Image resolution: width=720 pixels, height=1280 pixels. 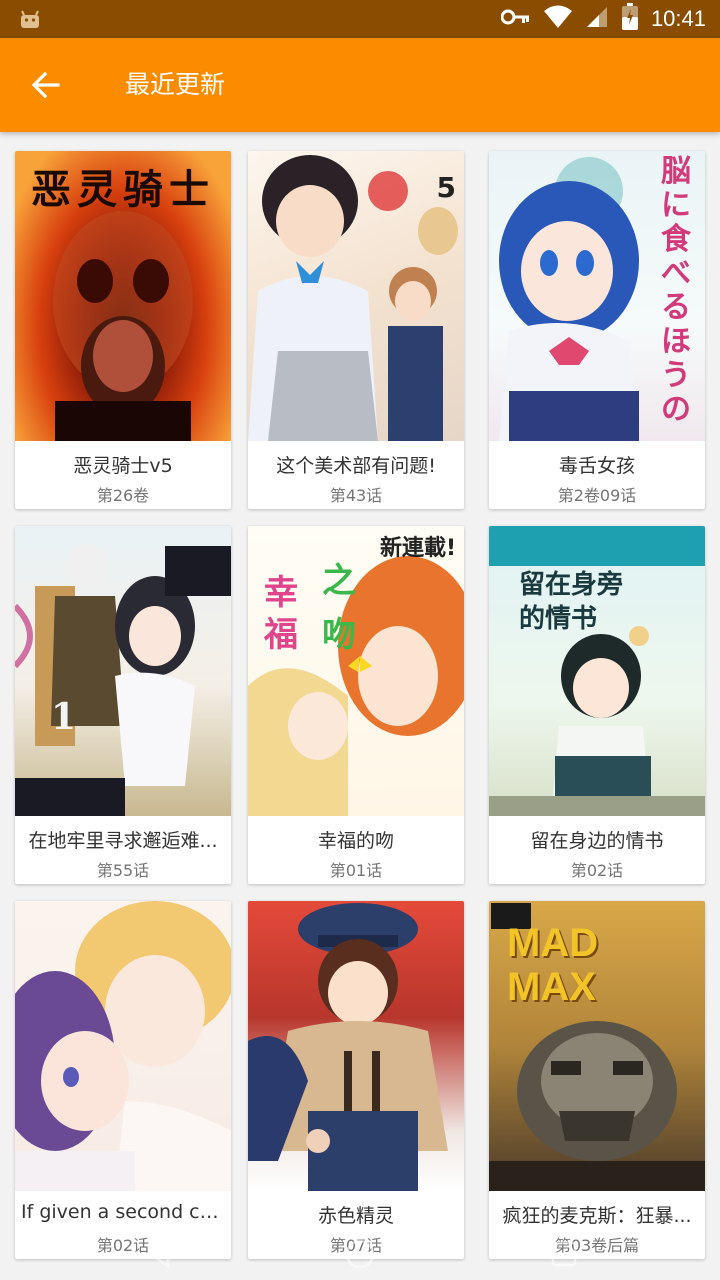 I want to click on comic-card: 1 在地牢里寻求邂逅难... 第55话, so click(x=123, y=705).